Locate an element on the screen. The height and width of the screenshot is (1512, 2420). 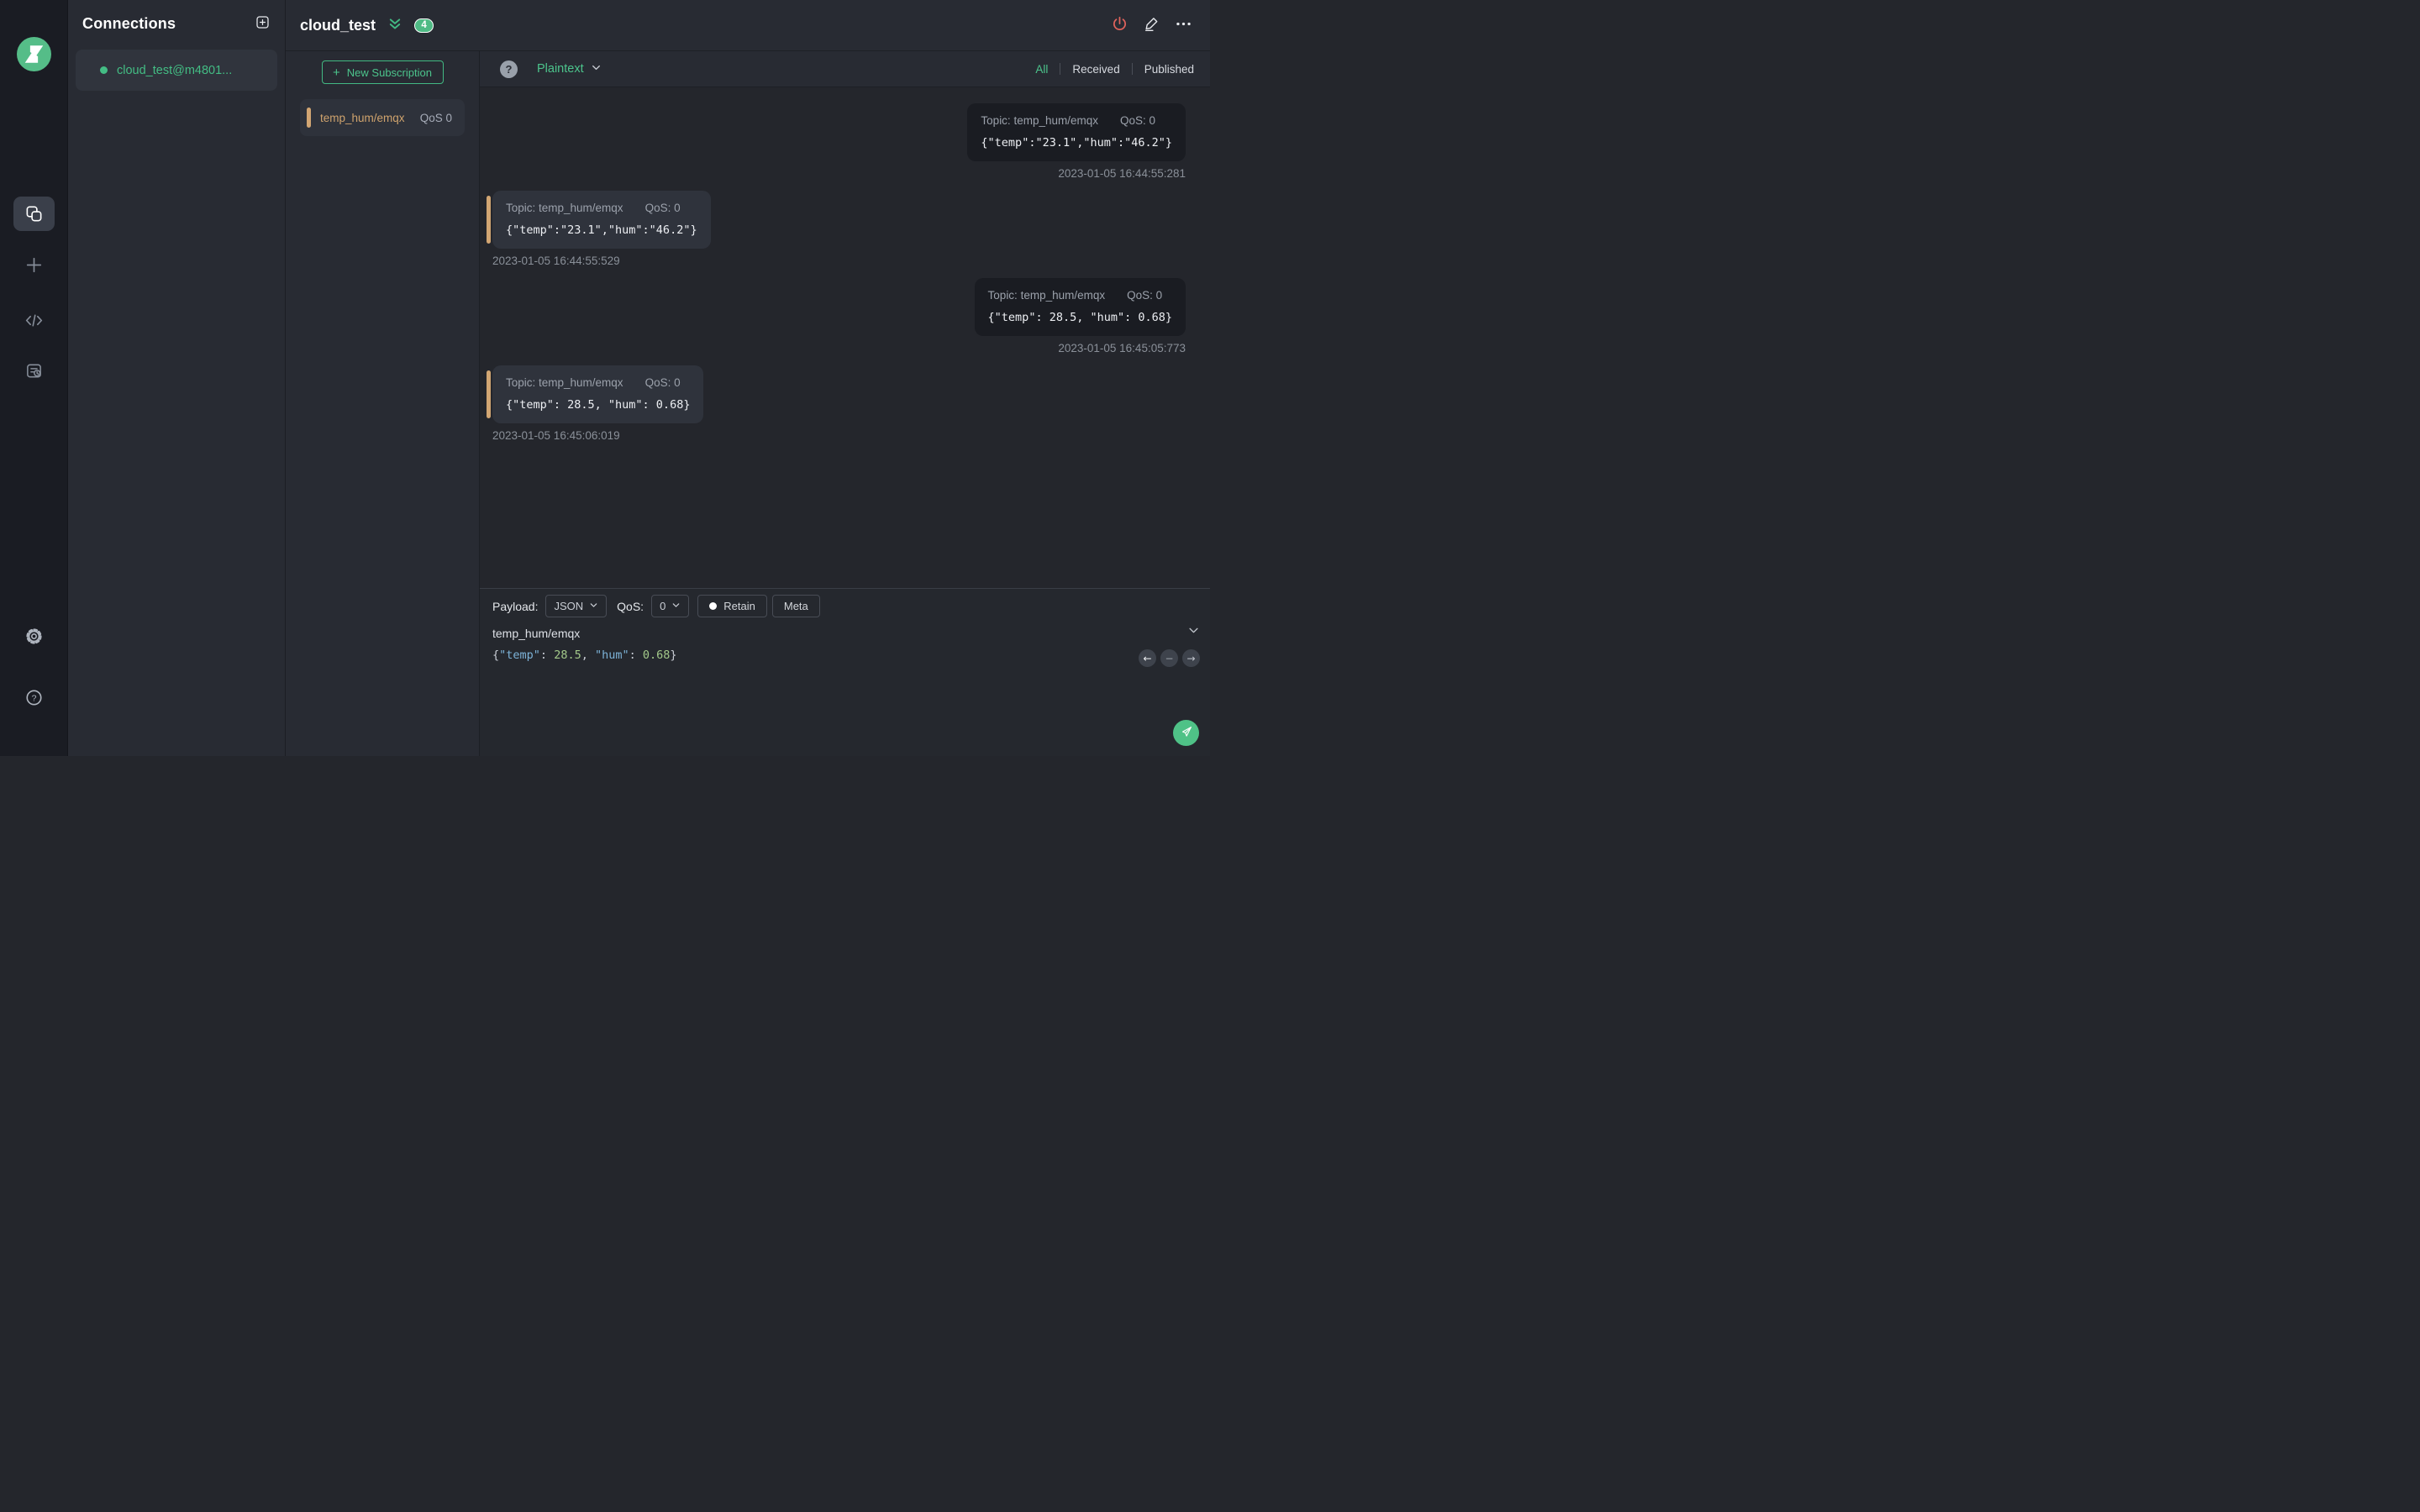
filter-published: Published is located at coordinates (1164, 69).